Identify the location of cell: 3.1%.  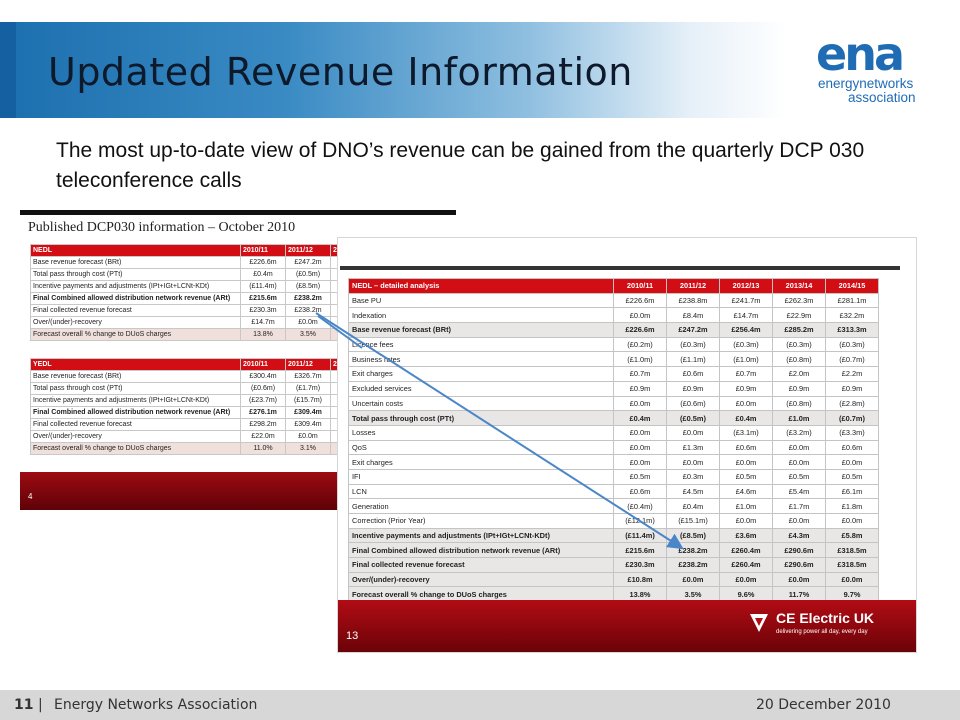
(308, 448).